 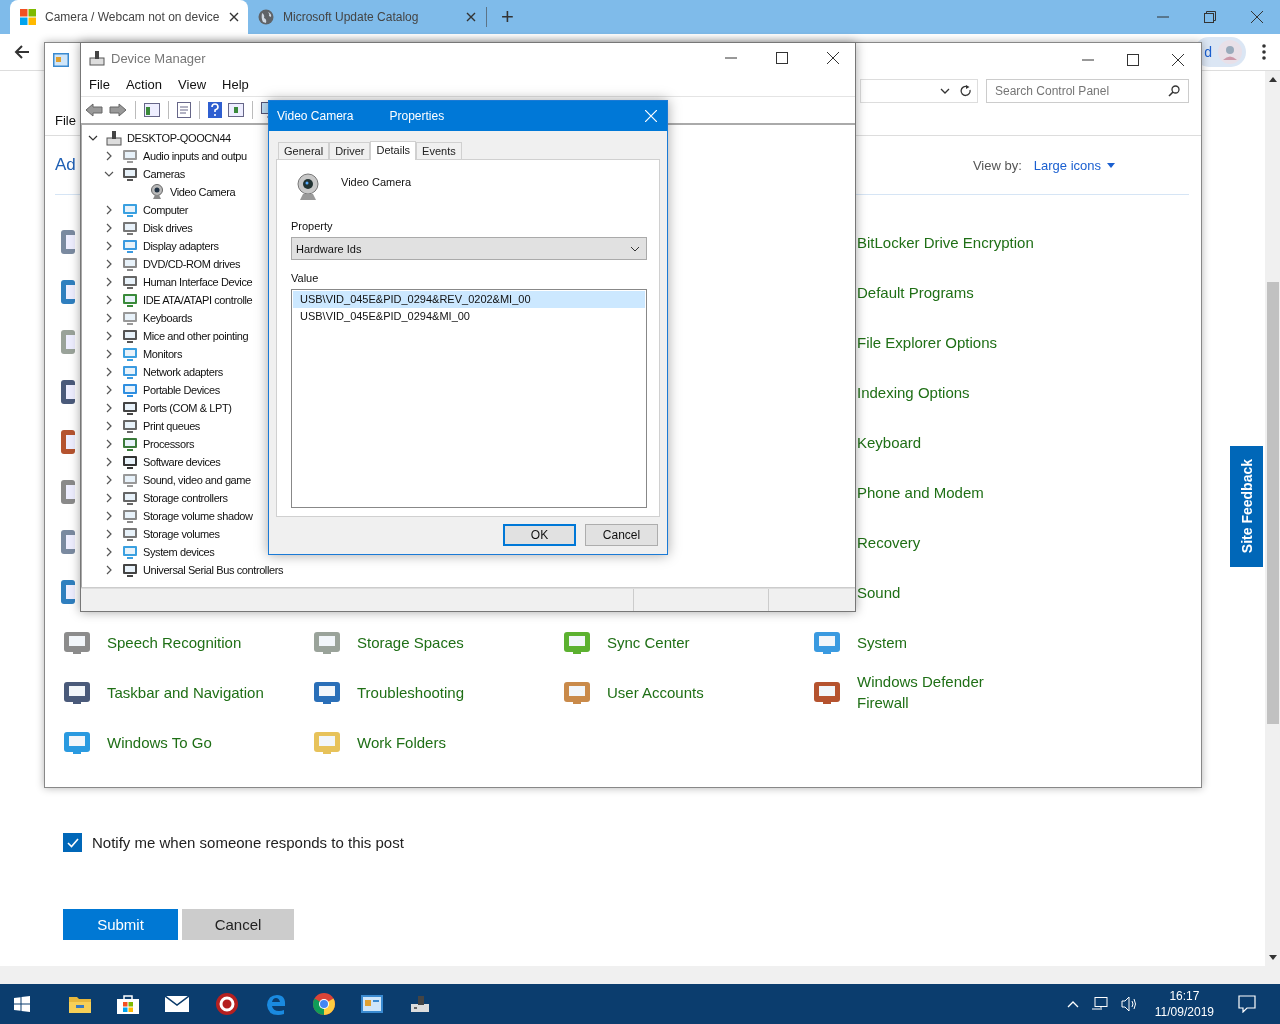 What do you see at coordinates (312, 226) in the screenshot?
I see `property-label: Property` at bounding box center [312, 226].